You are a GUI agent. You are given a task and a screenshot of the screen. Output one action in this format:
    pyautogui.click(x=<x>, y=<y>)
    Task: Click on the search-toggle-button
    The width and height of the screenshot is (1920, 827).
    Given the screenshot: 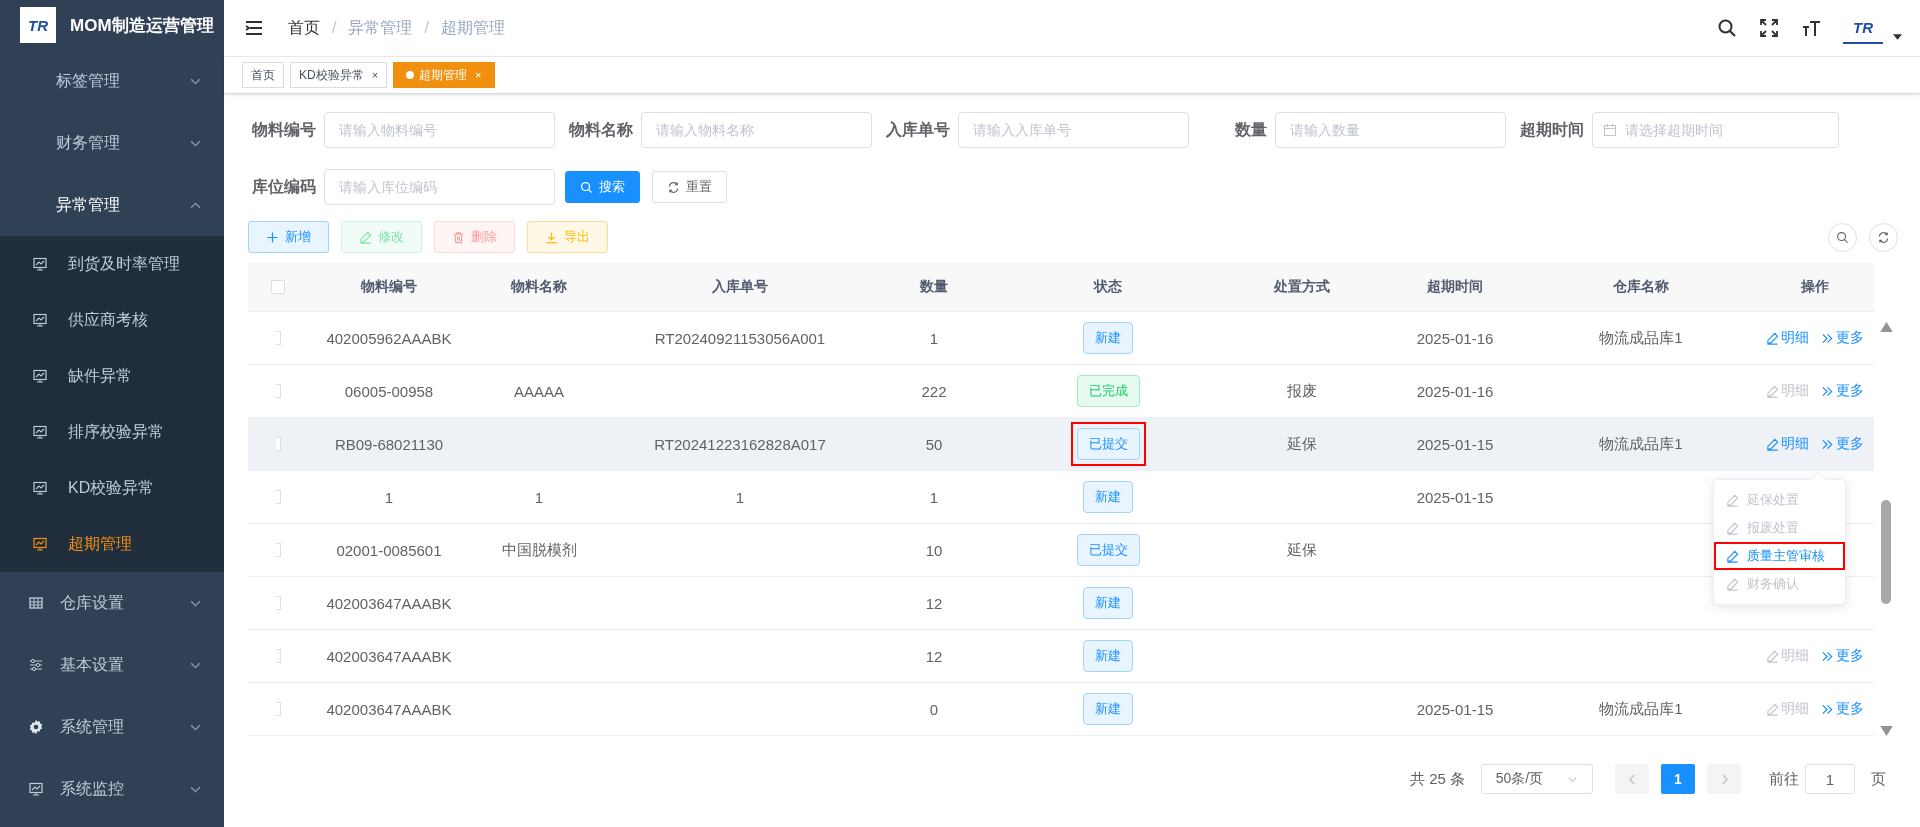 What is the action you would take?
    pyautogui.click(x=1842, y=237)
    